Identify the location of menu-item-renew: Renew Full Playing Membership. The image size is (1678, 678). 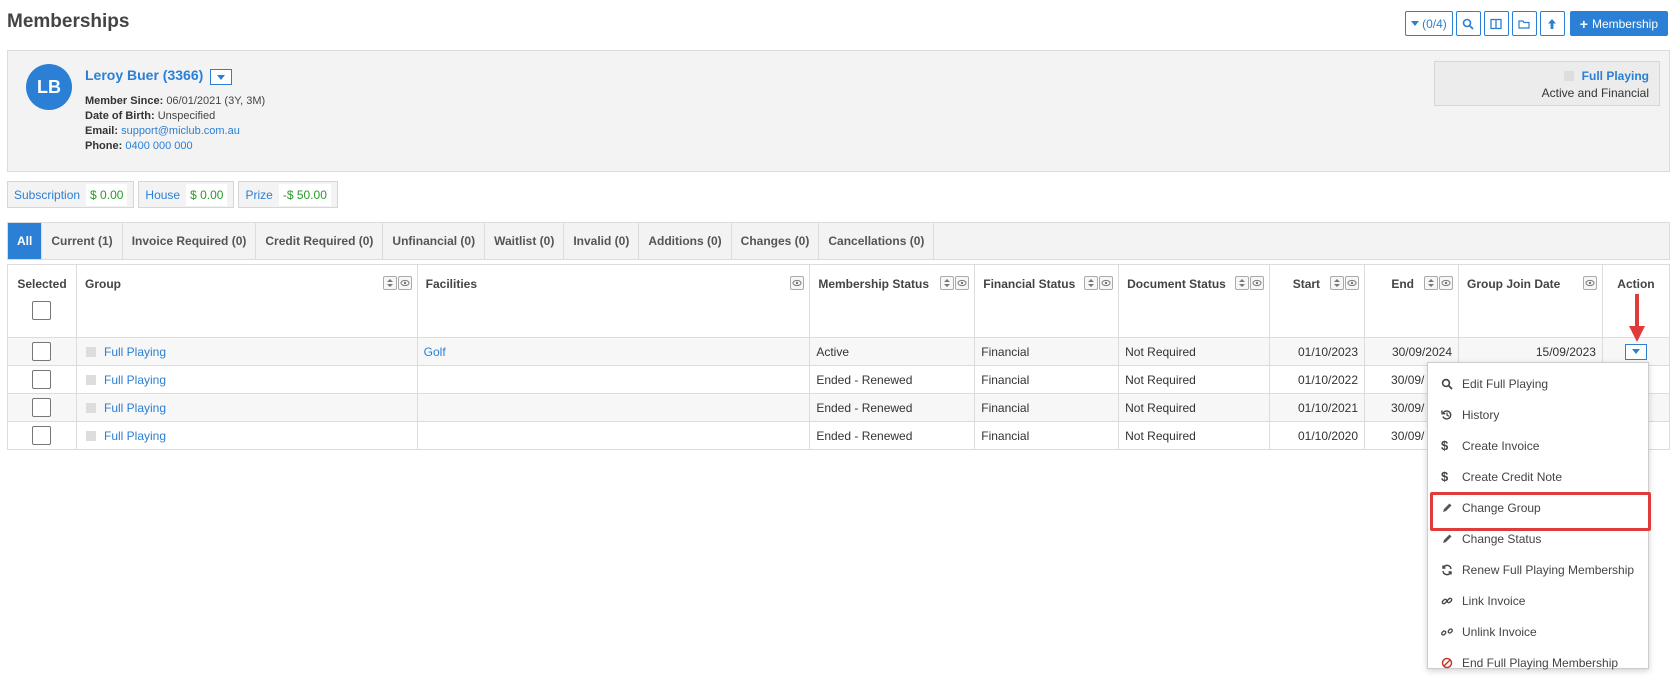
(1538, 569).